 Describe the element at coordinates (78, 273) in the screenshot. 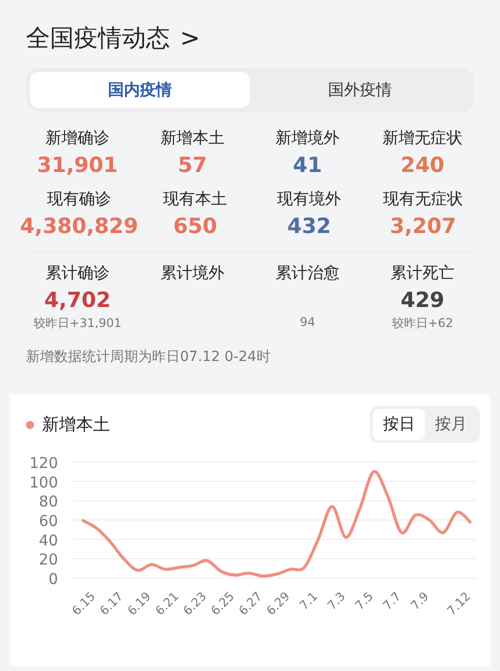

I see `stat-label: 累计确诊` at that location.